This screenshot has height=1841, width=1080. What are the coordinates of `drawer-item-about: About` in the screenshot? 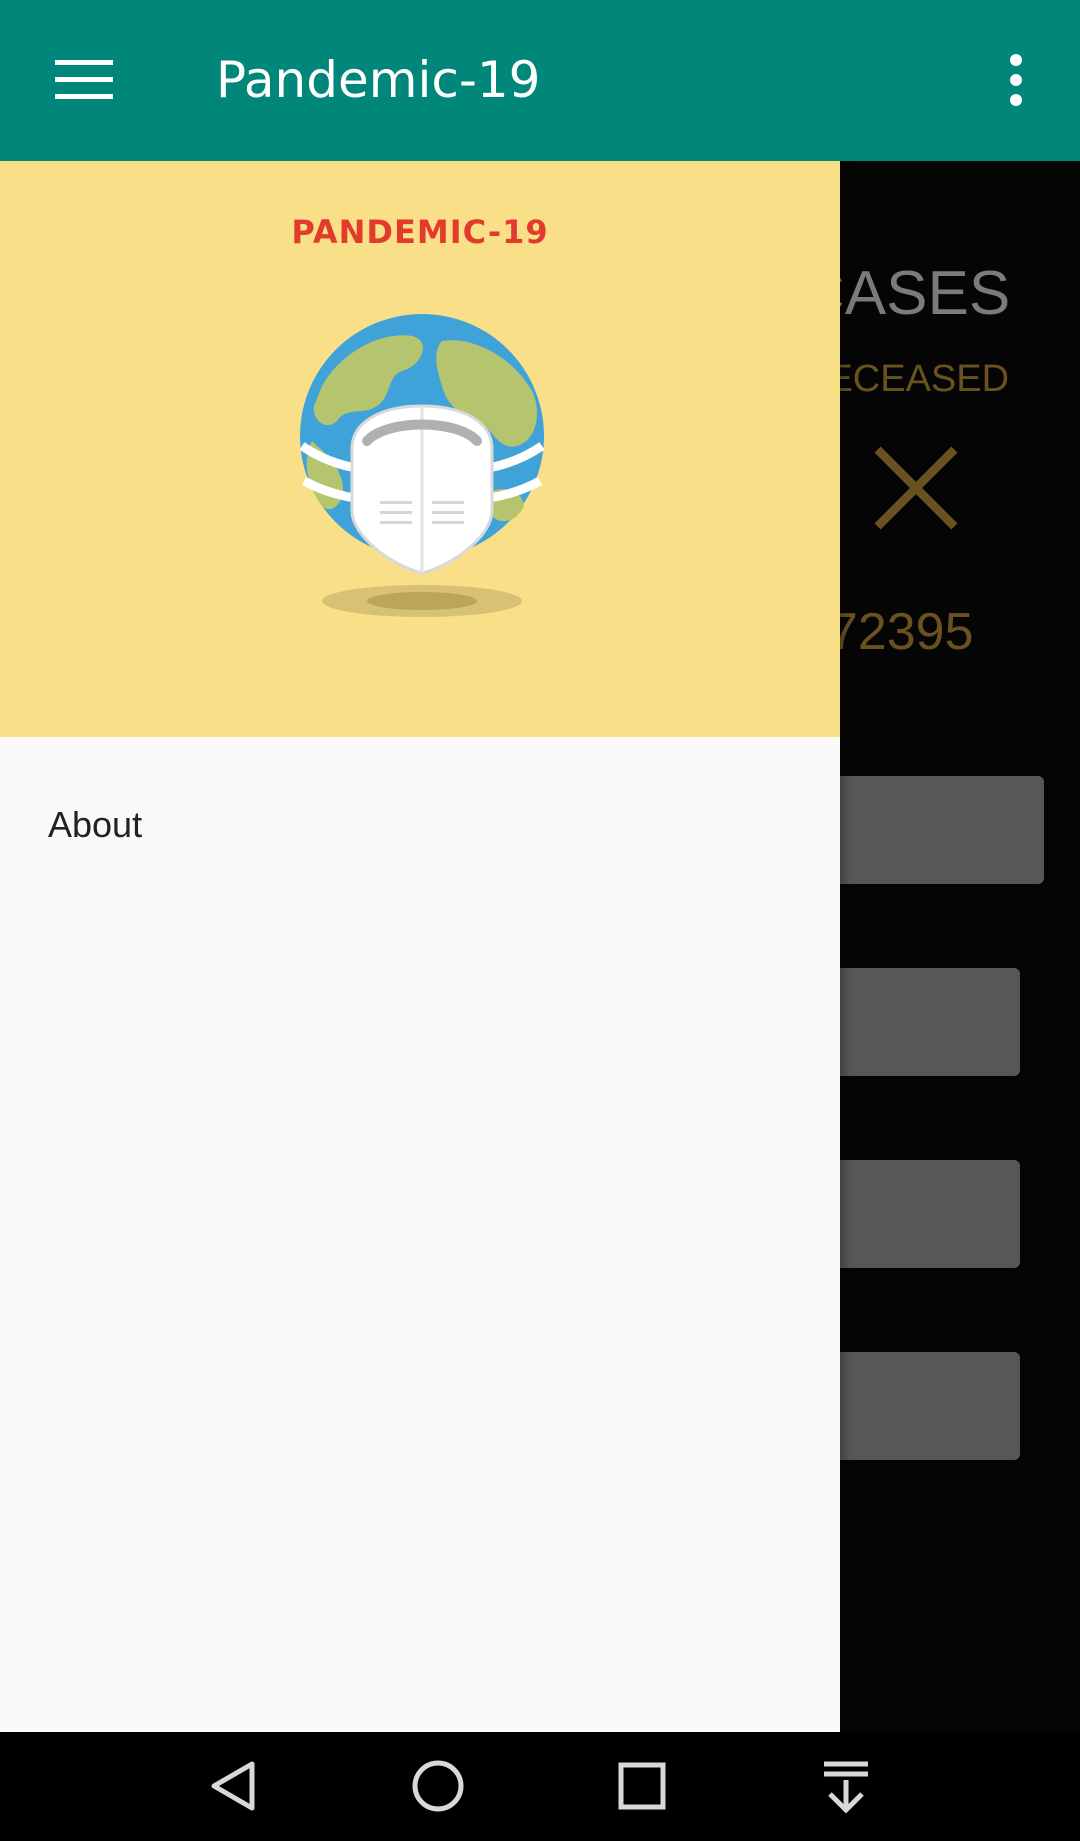 It's located at (420, 825).